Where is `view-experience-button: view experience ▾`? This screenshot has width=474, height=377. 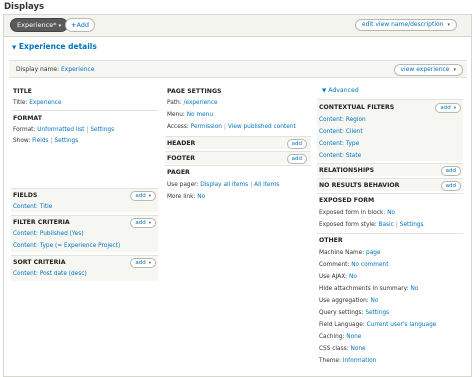
view-experience-button: view experience ▾ is located at coordinates (428, 70).